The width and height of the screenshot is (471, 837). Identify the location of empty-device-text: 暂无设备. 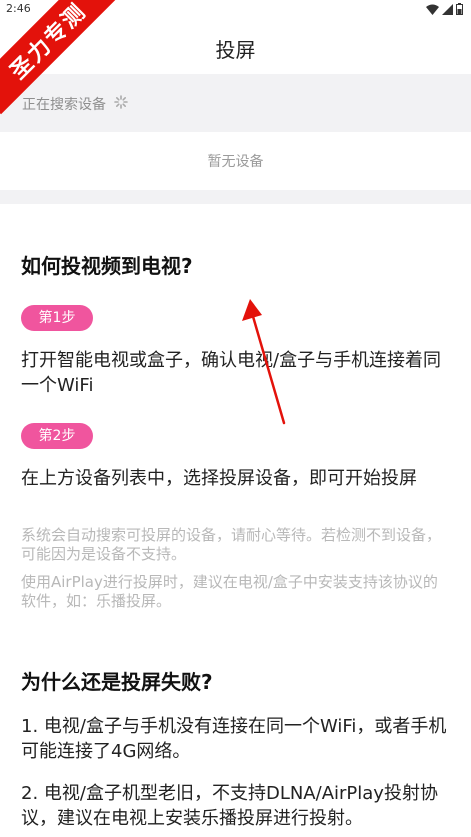
(235, 162).